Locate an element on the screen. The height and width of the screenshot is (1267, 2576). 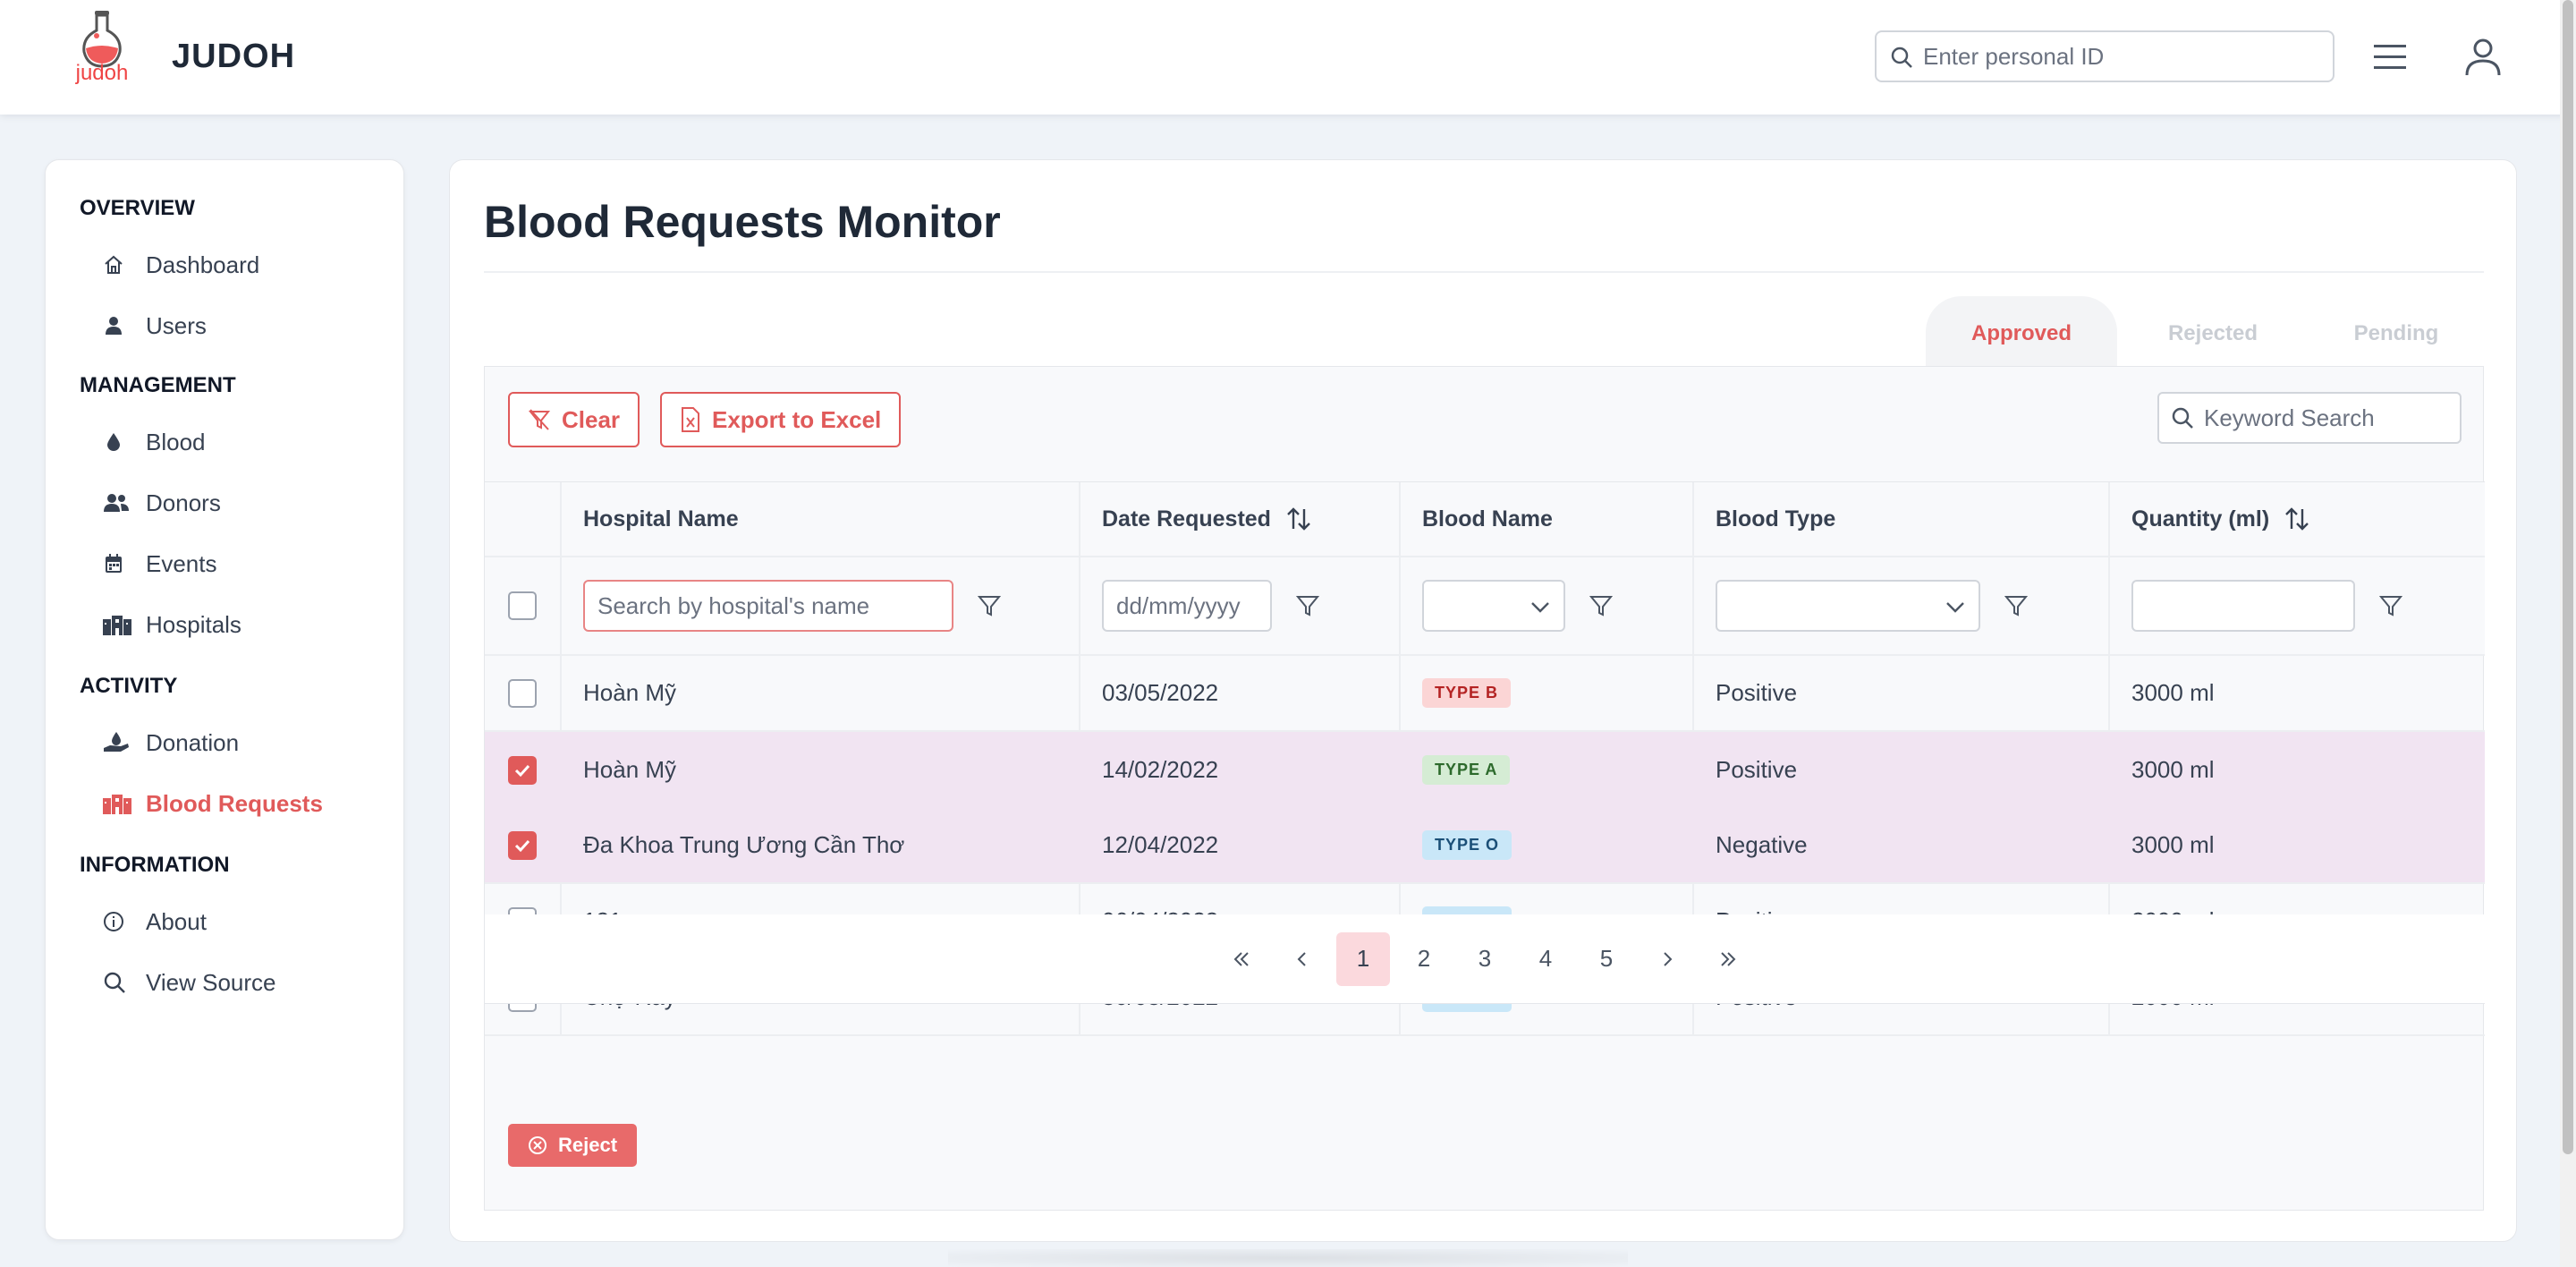
excel-file-icon is located at coordinates (690, 419).